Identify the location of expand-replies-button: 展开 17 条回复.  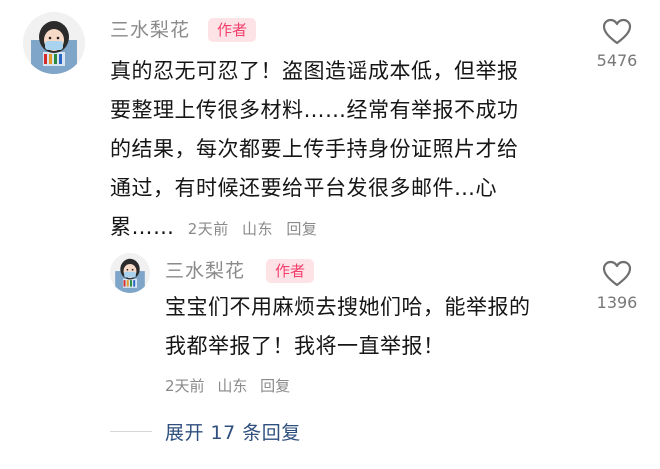
(233, 431).